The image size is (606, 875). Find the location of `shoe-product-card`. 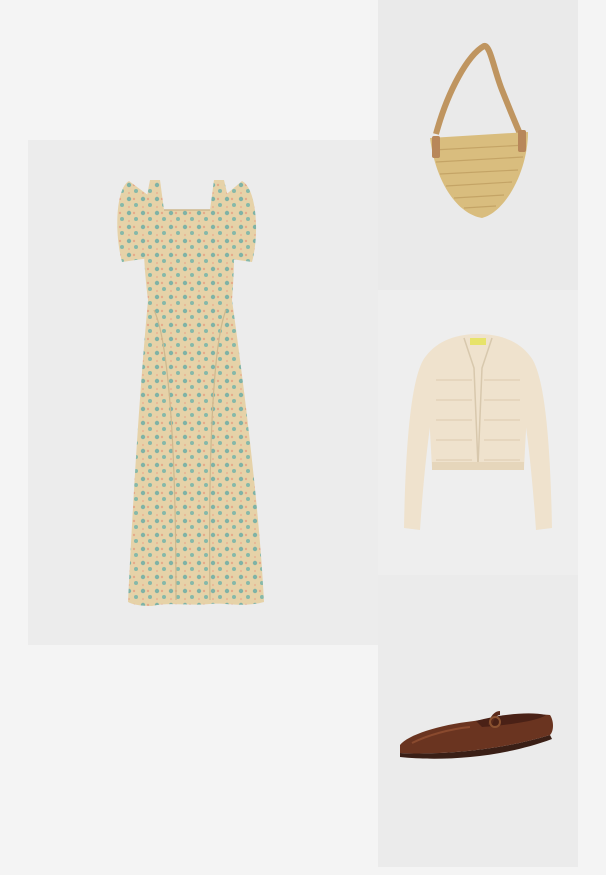

shoe-product-card is located at coordinates (478, 721).